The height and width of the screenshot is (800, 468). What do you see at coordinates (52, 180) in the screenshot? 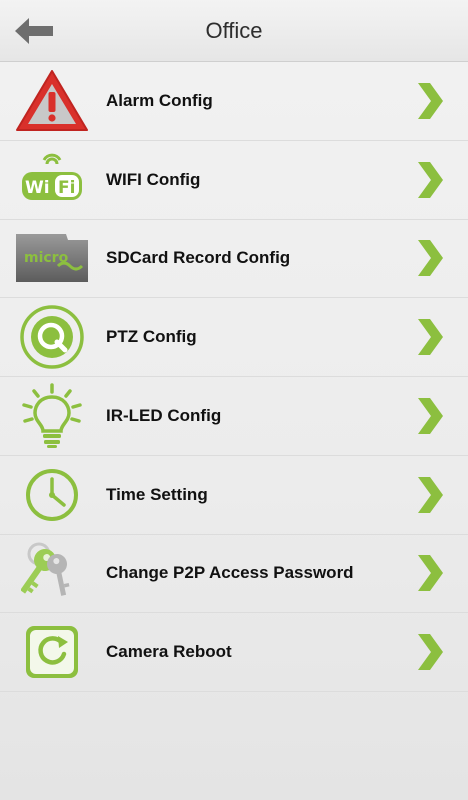
I see `wifi-icon: Wi Fi` at bounding box center [52, 180].